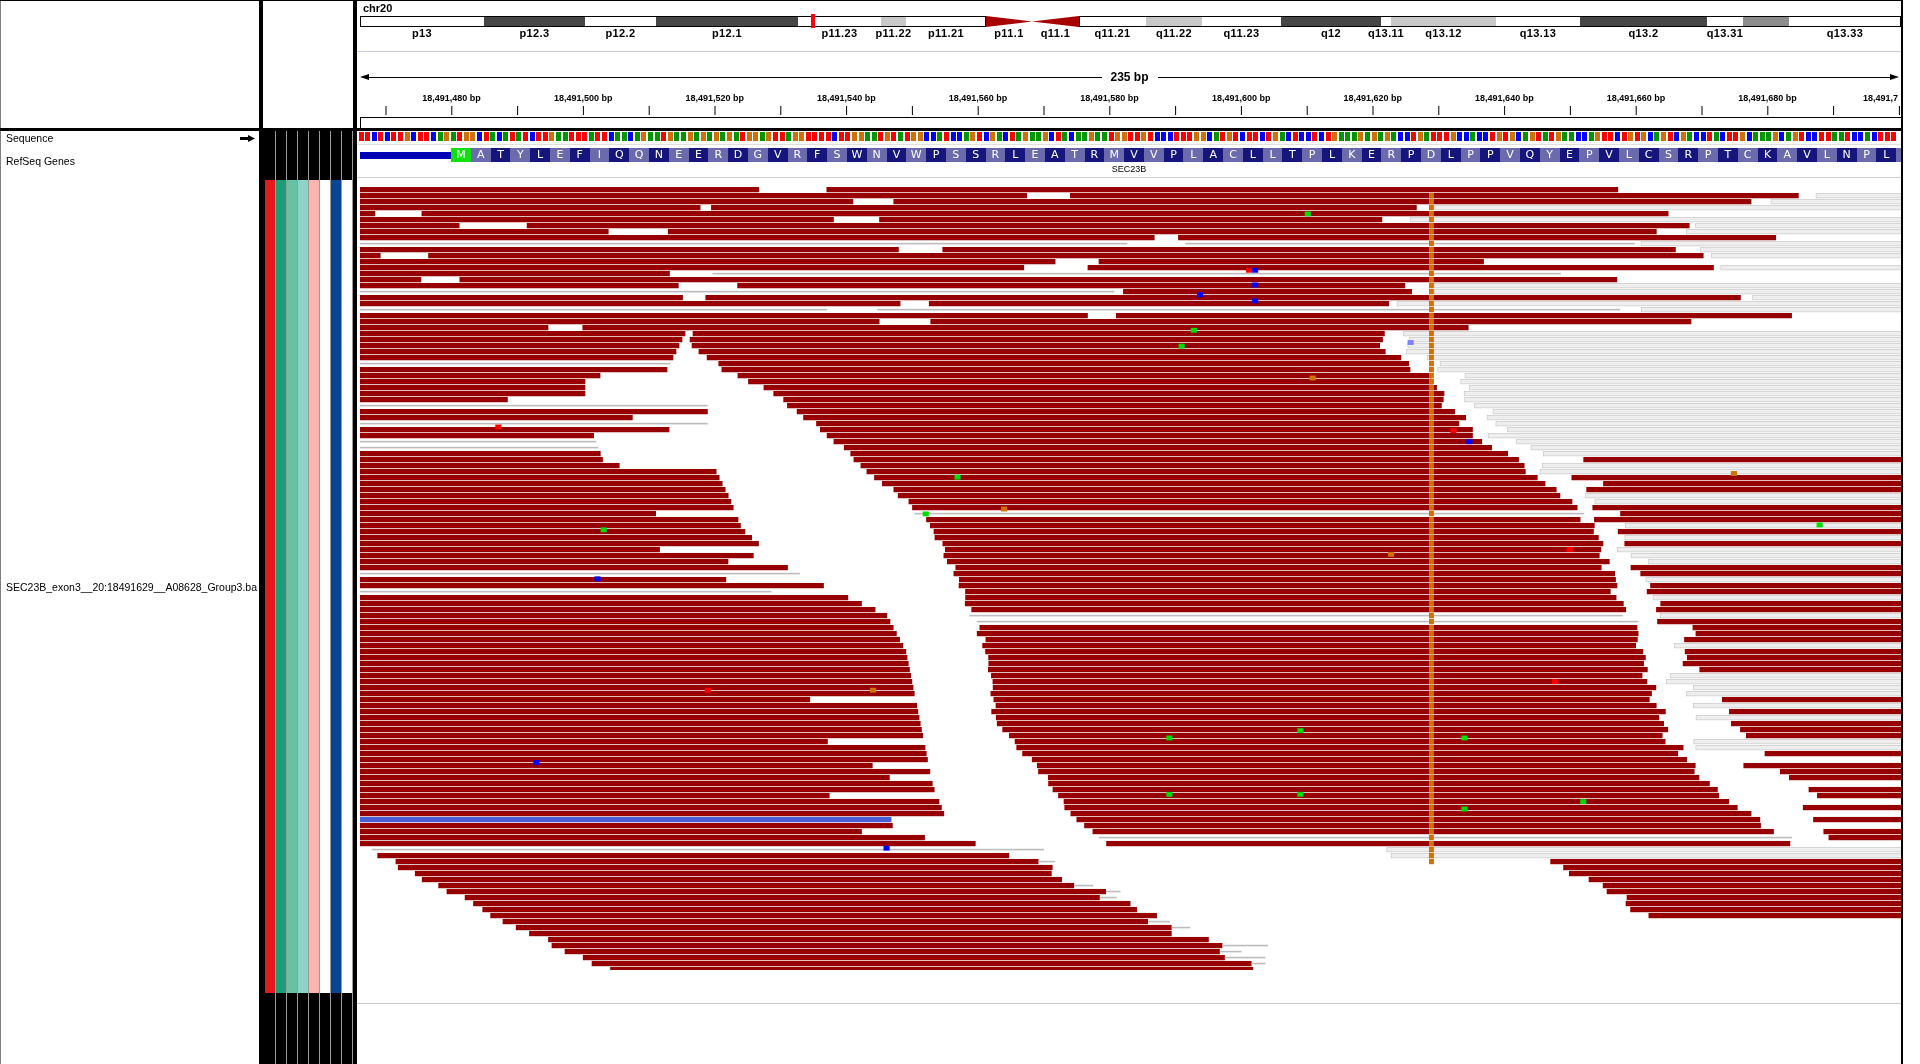 This screenshot has height=1064, width=1920. I want to click on gene-name: SEC23B, so click(1129, 169).